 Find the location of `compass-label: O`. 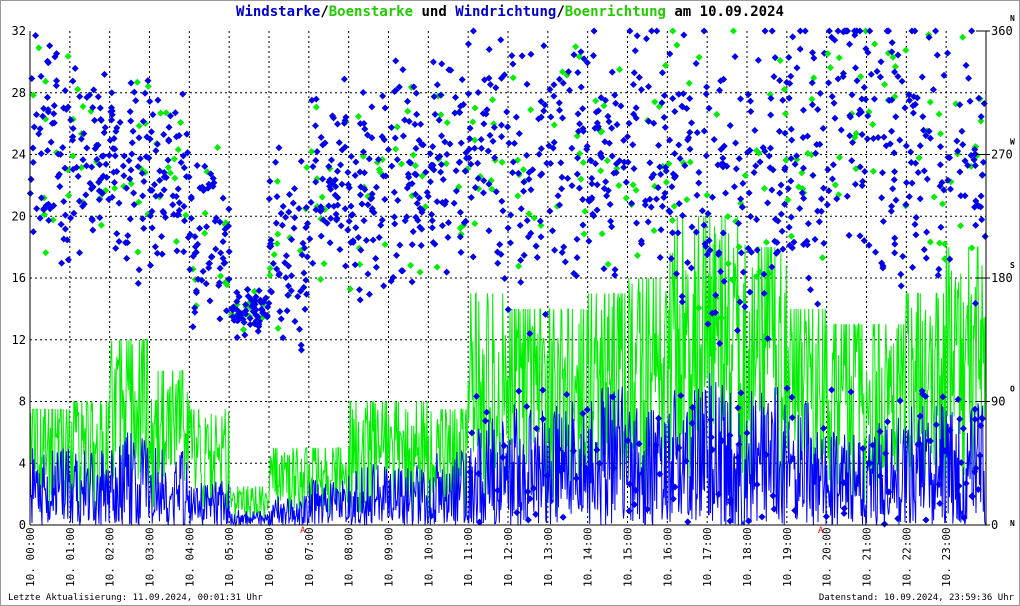

compass-label: O is located at coordinates (1012, 389).